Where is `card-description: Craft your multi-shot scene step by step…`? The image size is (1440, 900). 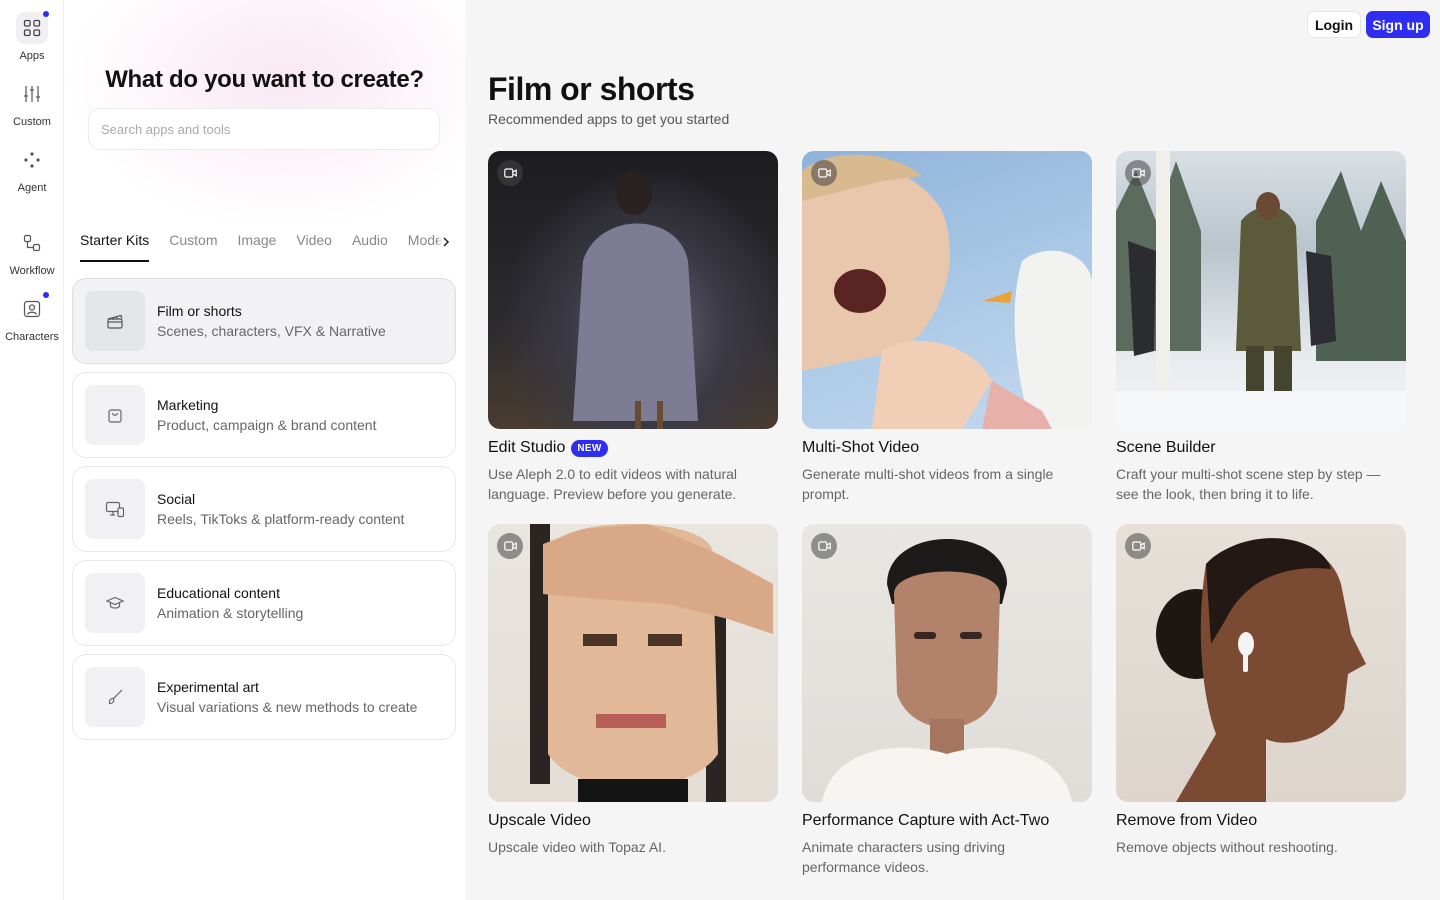
card-description: Craft your multi-shot scene step by step… is located at coordinates (1248, 484).